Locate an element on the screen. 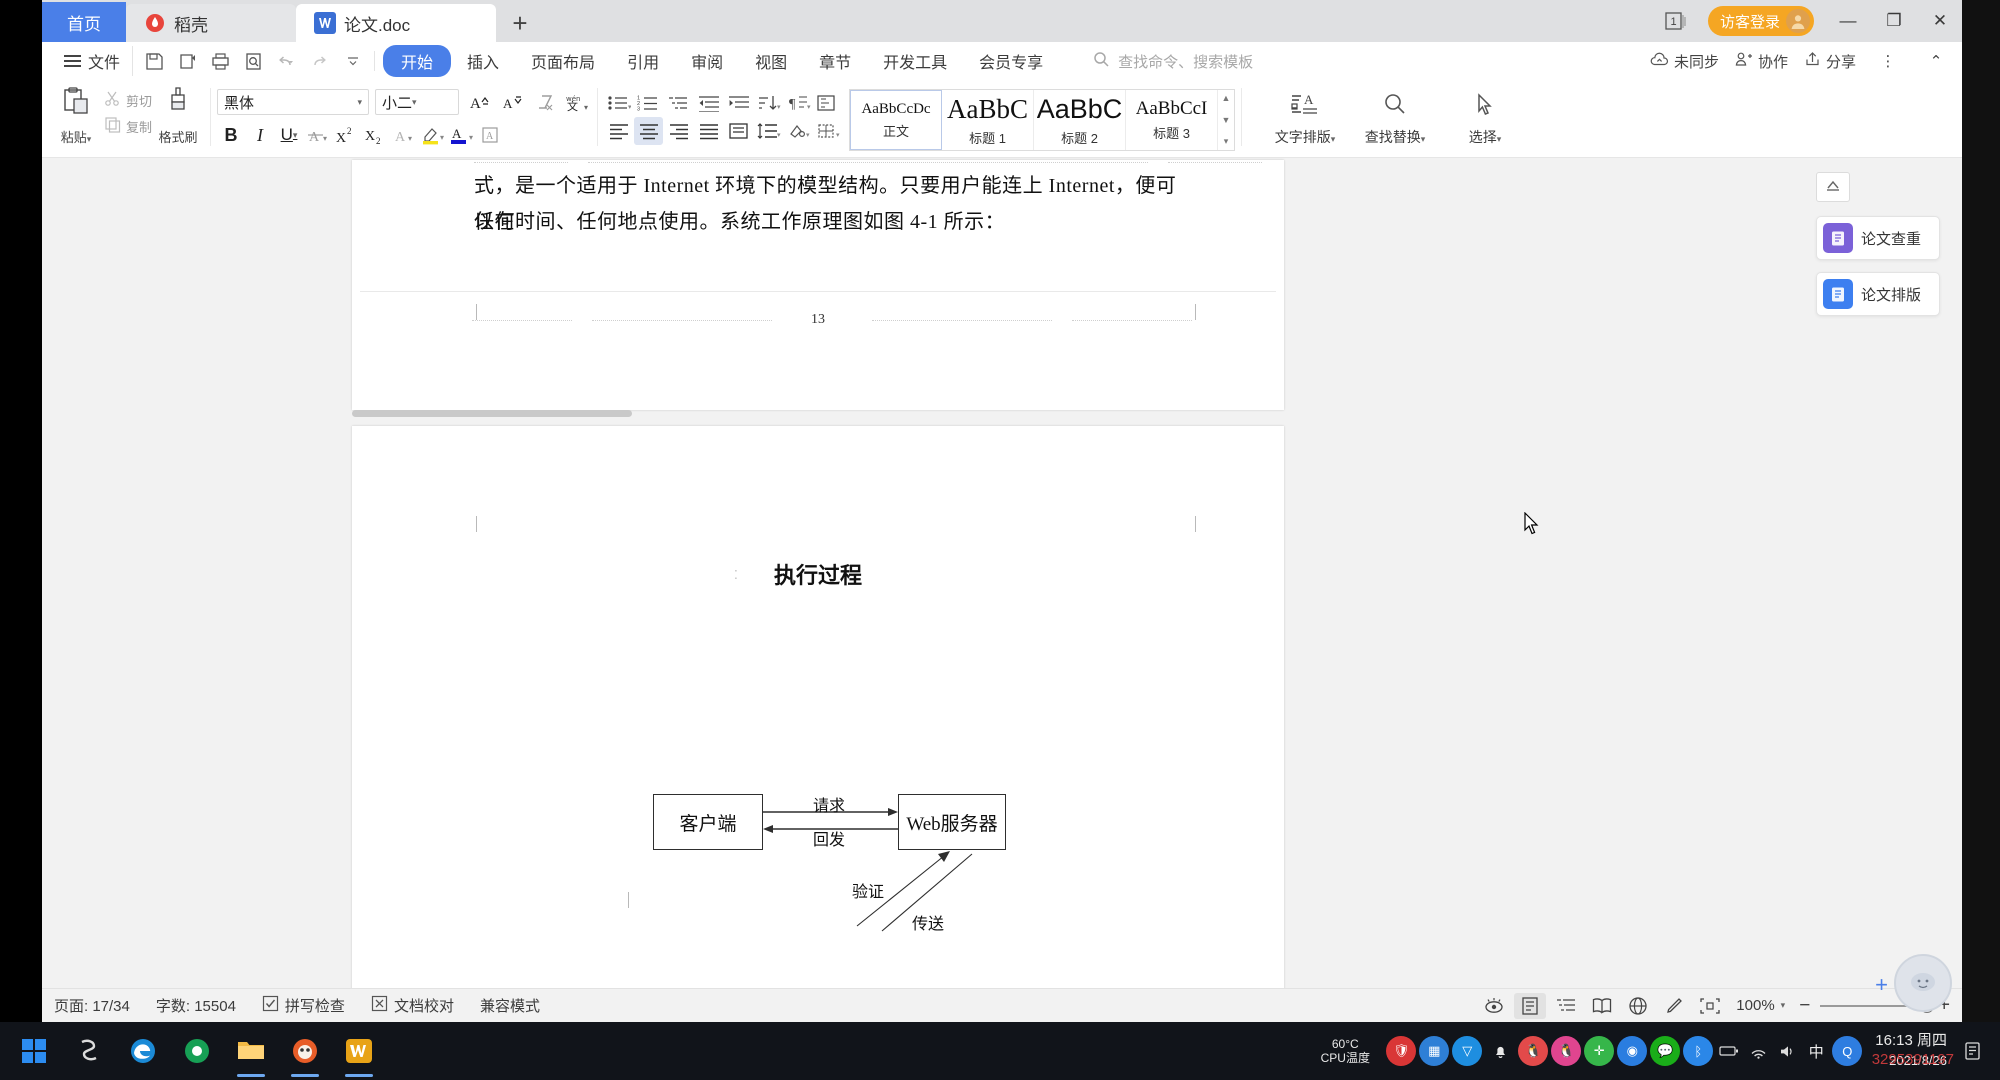  collapse-ribbon-icon: ⌃ is located at coordinates (1936, 61).